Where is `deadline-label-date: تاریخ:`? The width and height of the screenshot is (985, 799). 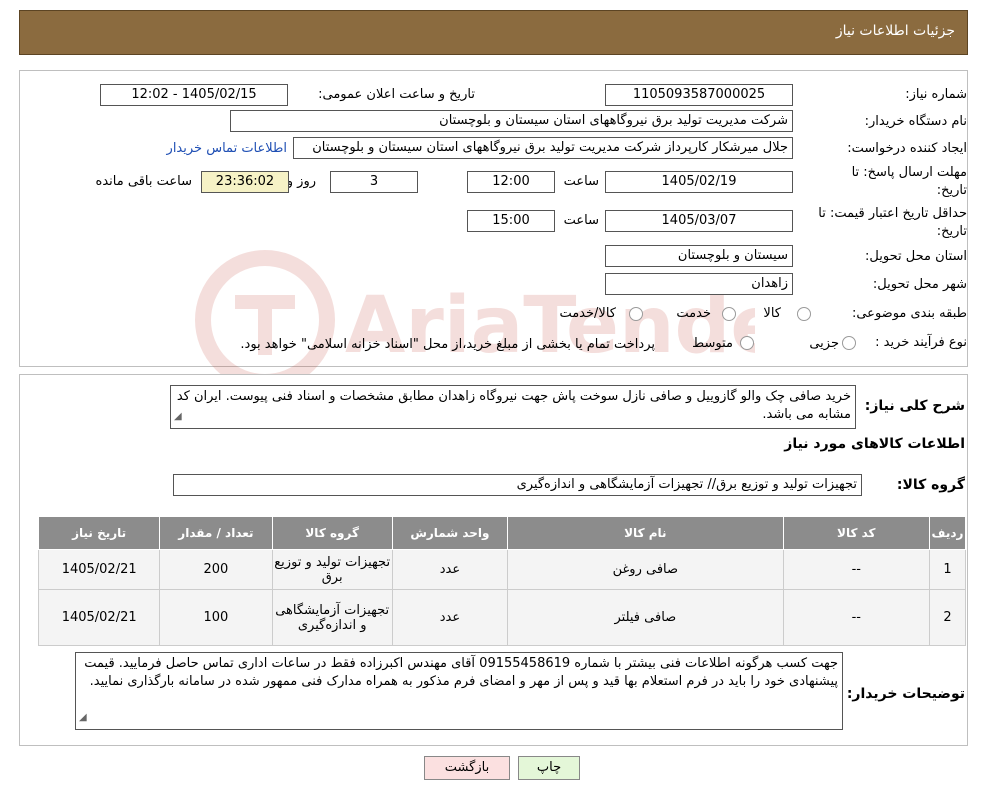
deadline-label-date: تاریخ: is located at coordinates (951, 190).